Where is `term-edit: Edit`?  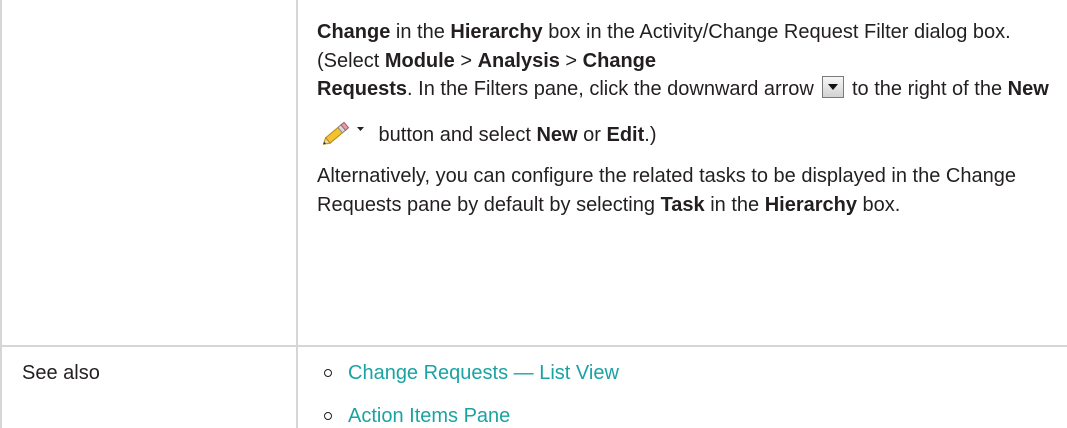
term-edit: Edit is located at coordinates (625, 134).